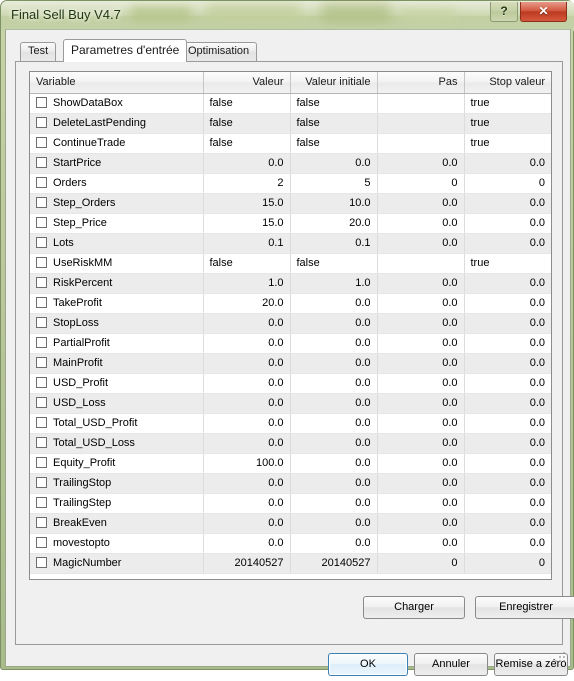  I want to click on tab-optimisation: Optimisation, so click(219, 51).